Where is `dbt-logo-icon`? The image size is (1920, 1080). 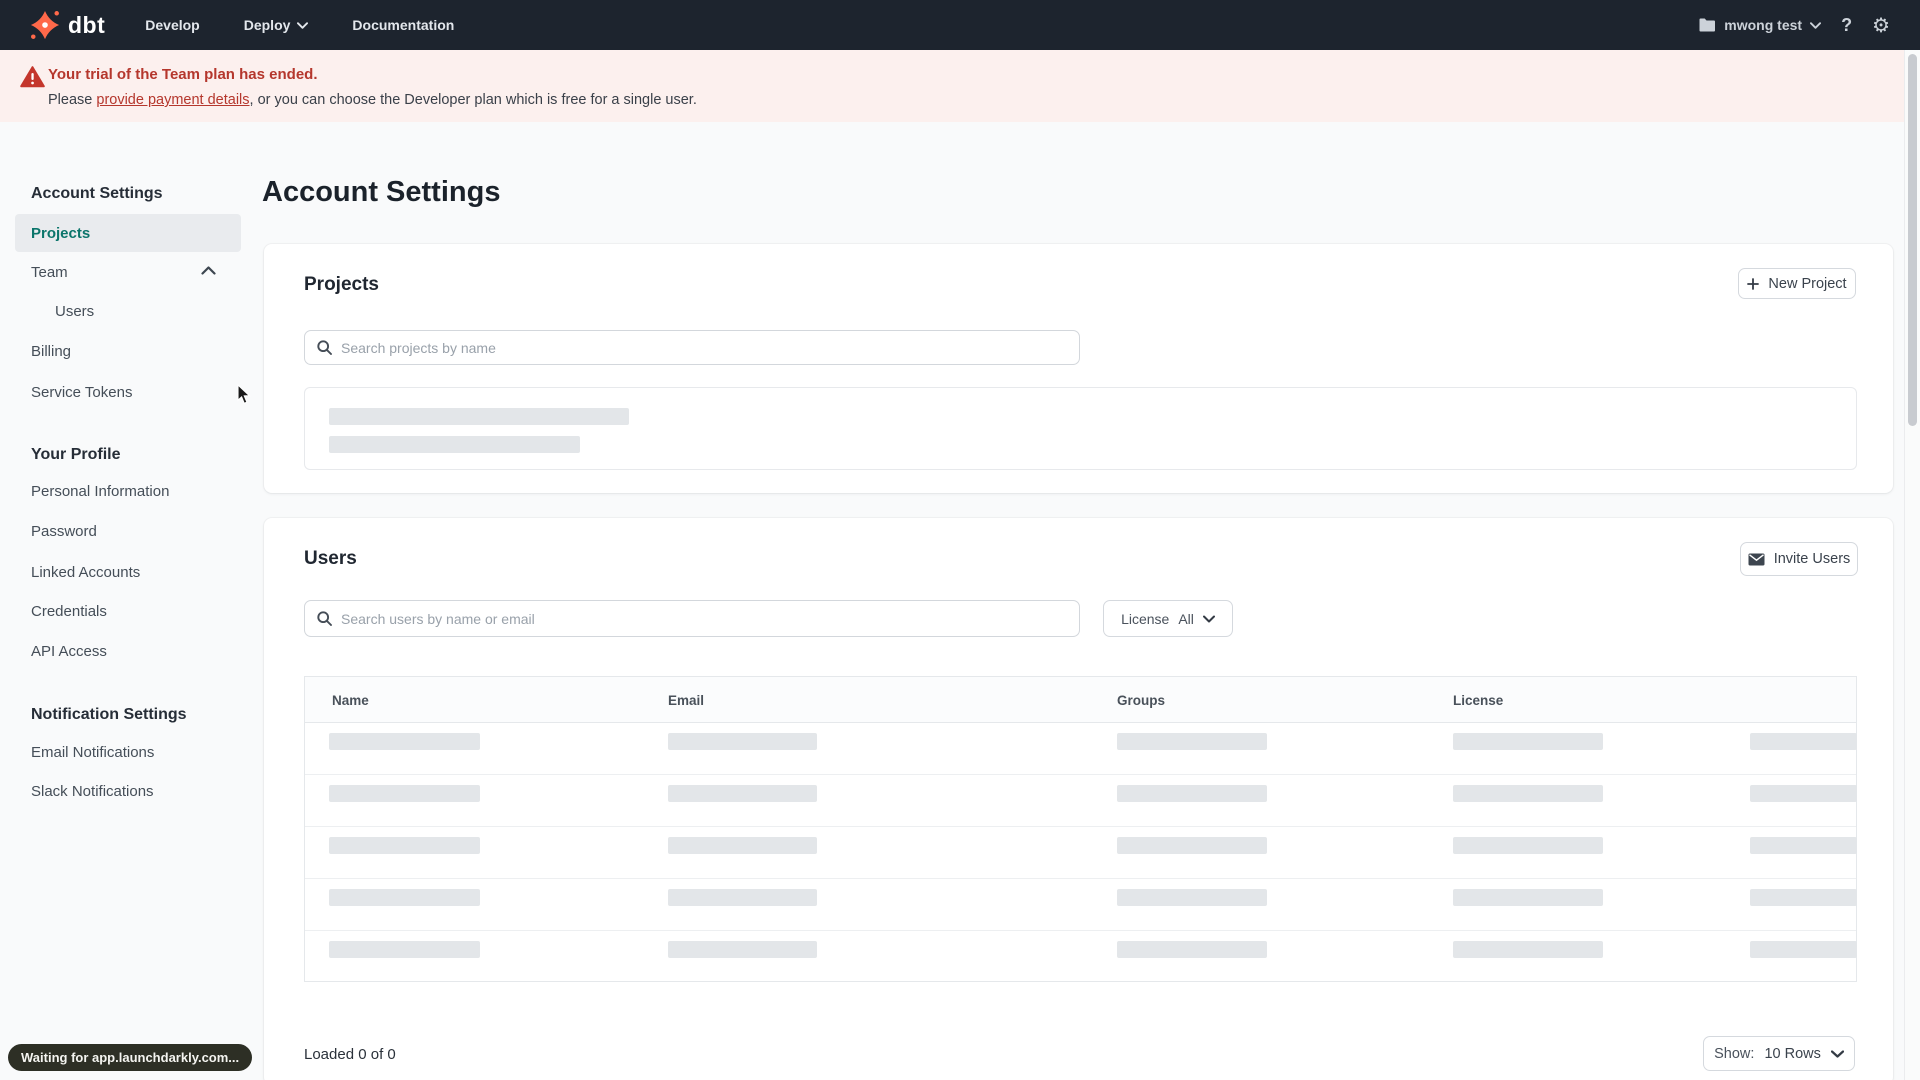 dbt-logo-icon is located at coordinates (45, 25).